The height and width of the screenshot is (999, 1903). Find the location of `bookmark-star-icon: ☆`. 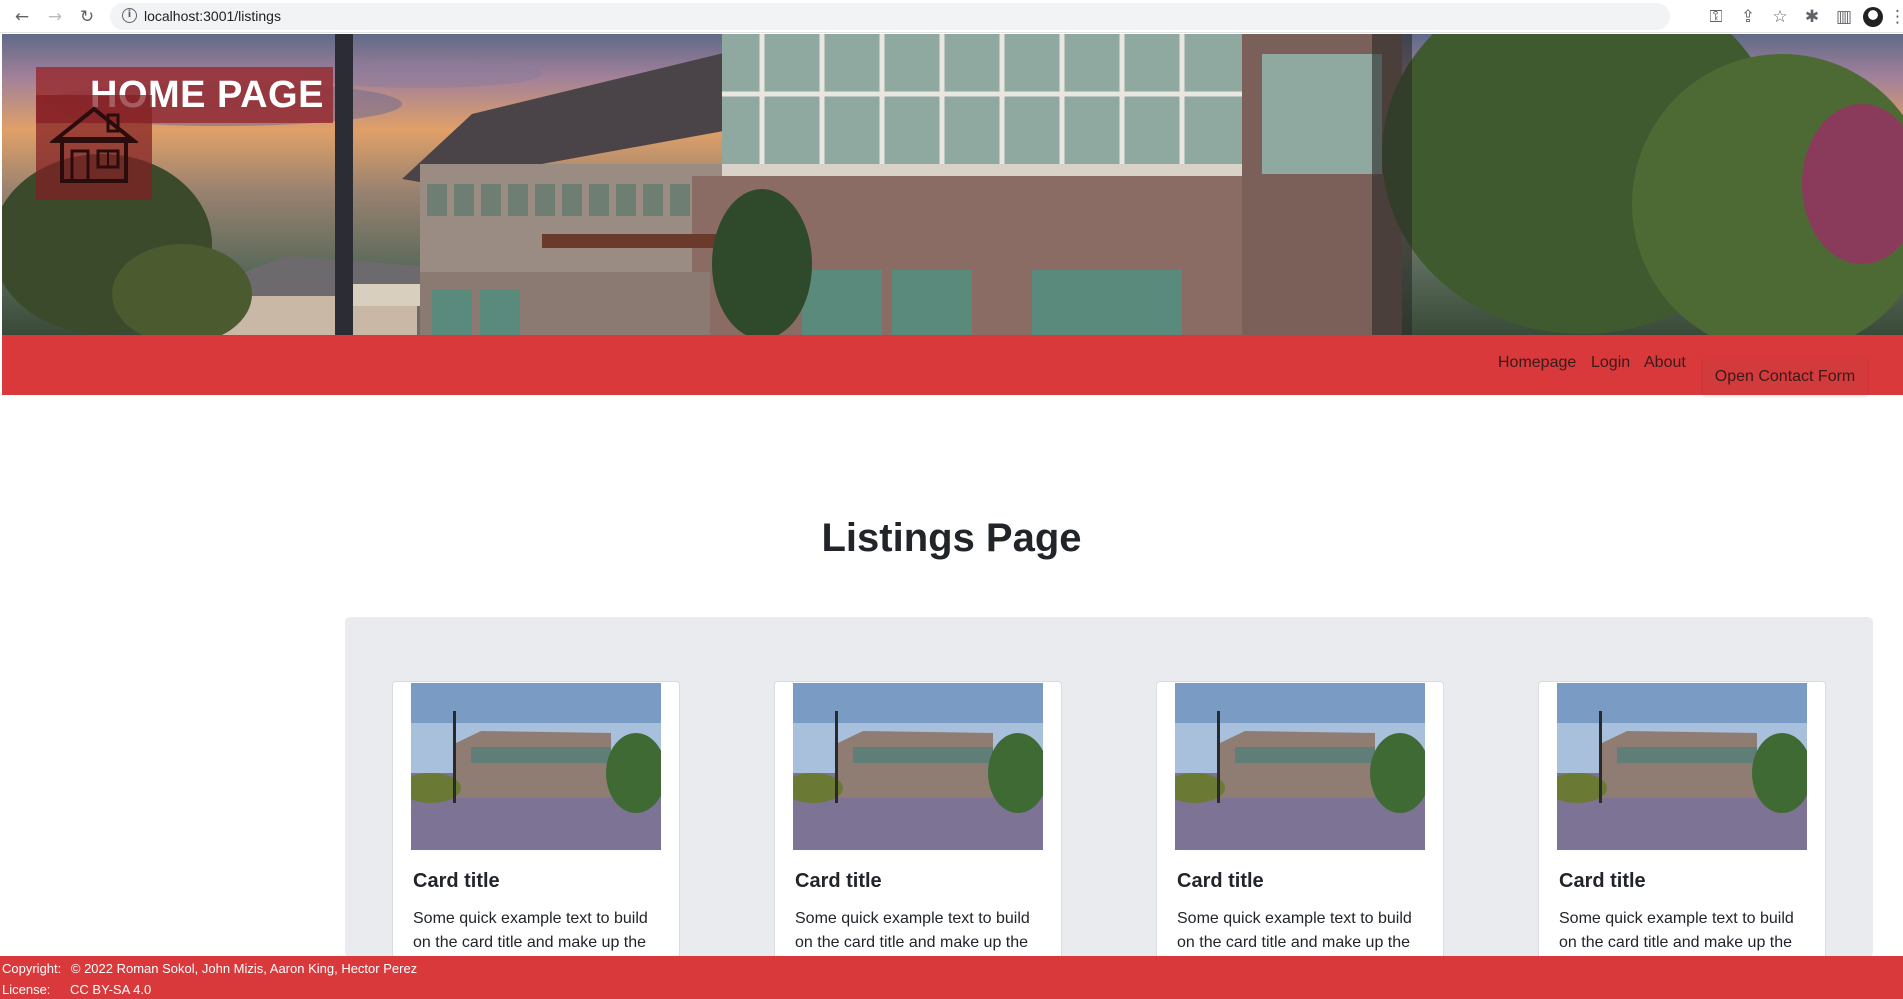

bookmark-star-icon: ☆ is located at coordinates (1780, 17).